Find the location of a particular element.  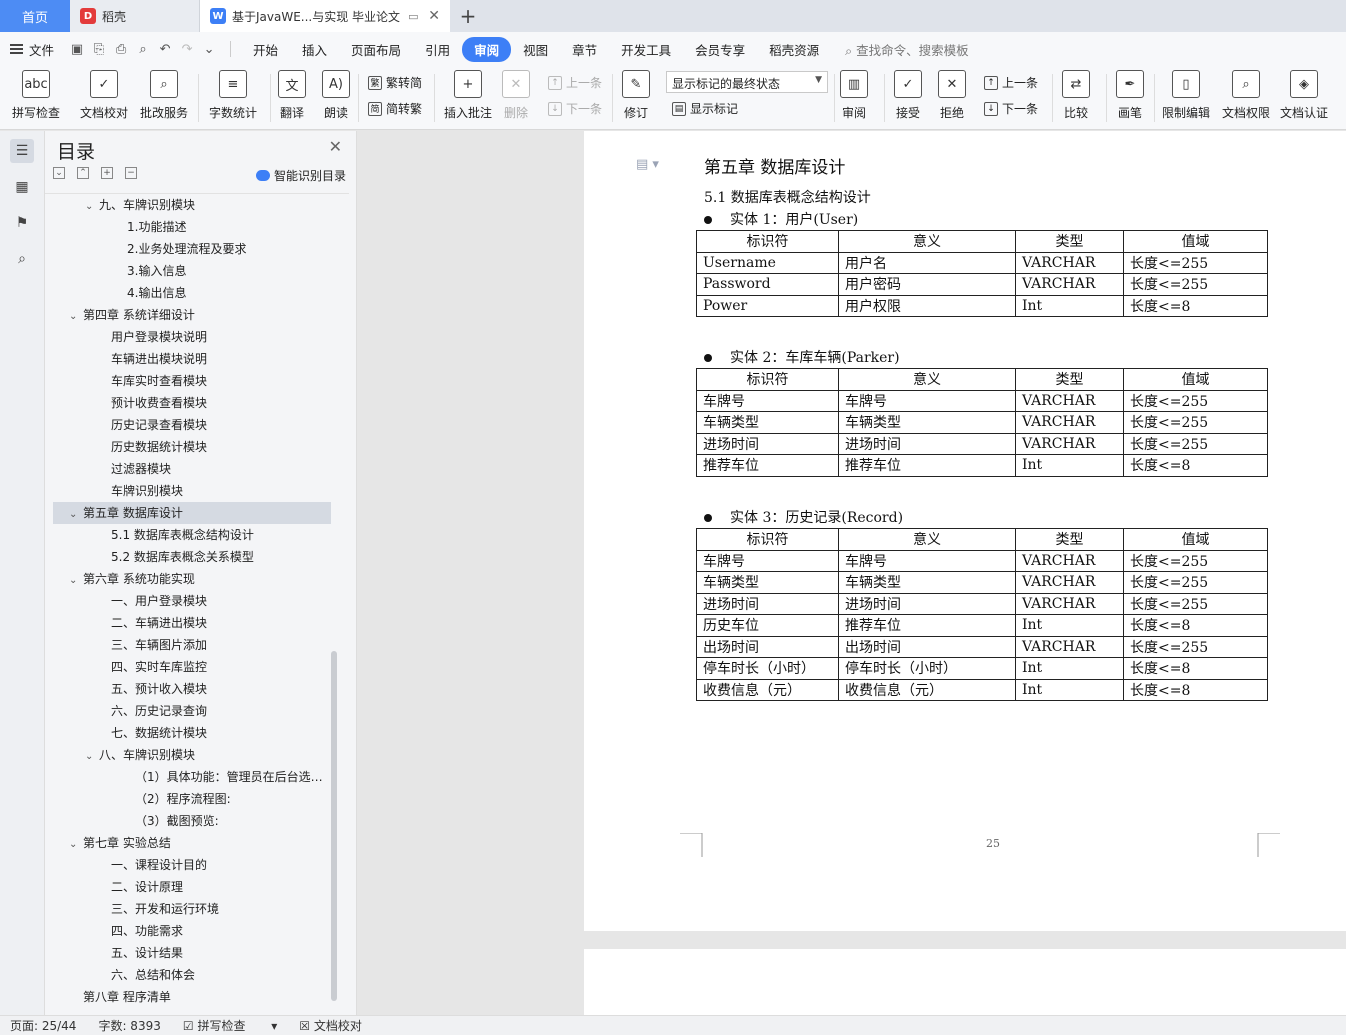

toc-item: 5.2 数据库表概念关系模型 is located at coordinates (192, 557).